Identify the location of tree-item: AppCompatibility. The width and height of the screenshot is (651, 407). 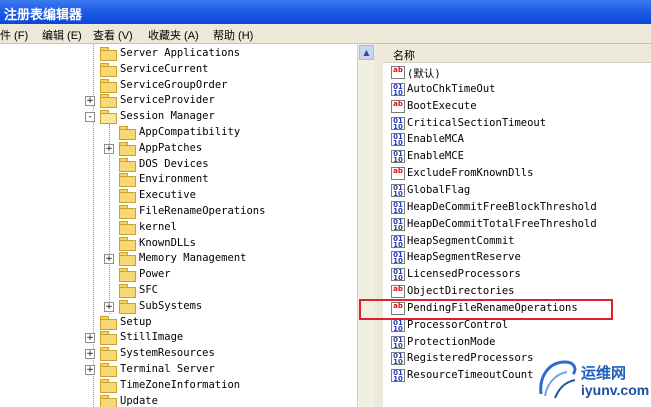
(178, 133).